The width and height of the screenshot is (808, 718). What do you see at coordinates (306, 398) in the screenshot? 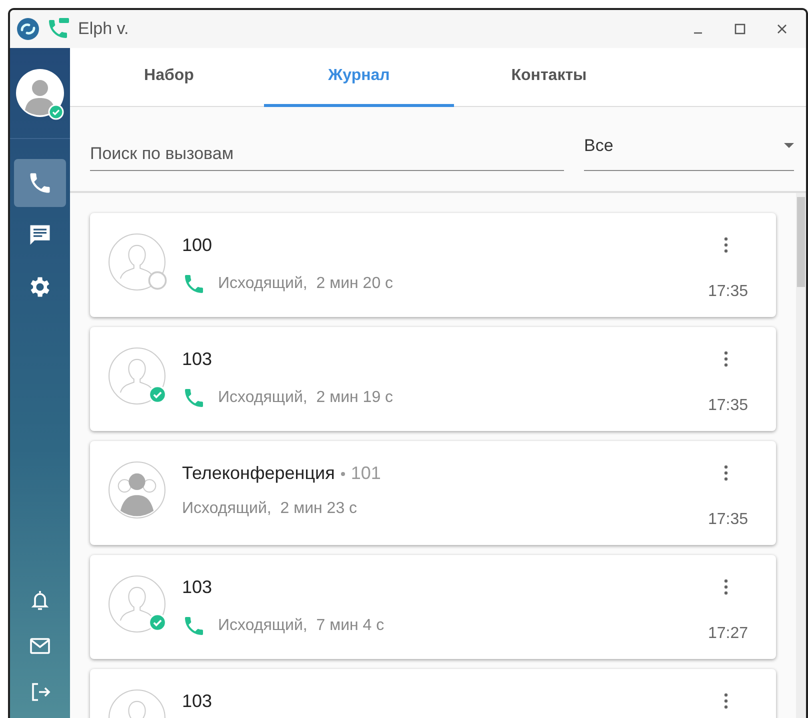
I see `call-details: Исходящий, 2 мин 19 с` at bounding box center [306, 398].